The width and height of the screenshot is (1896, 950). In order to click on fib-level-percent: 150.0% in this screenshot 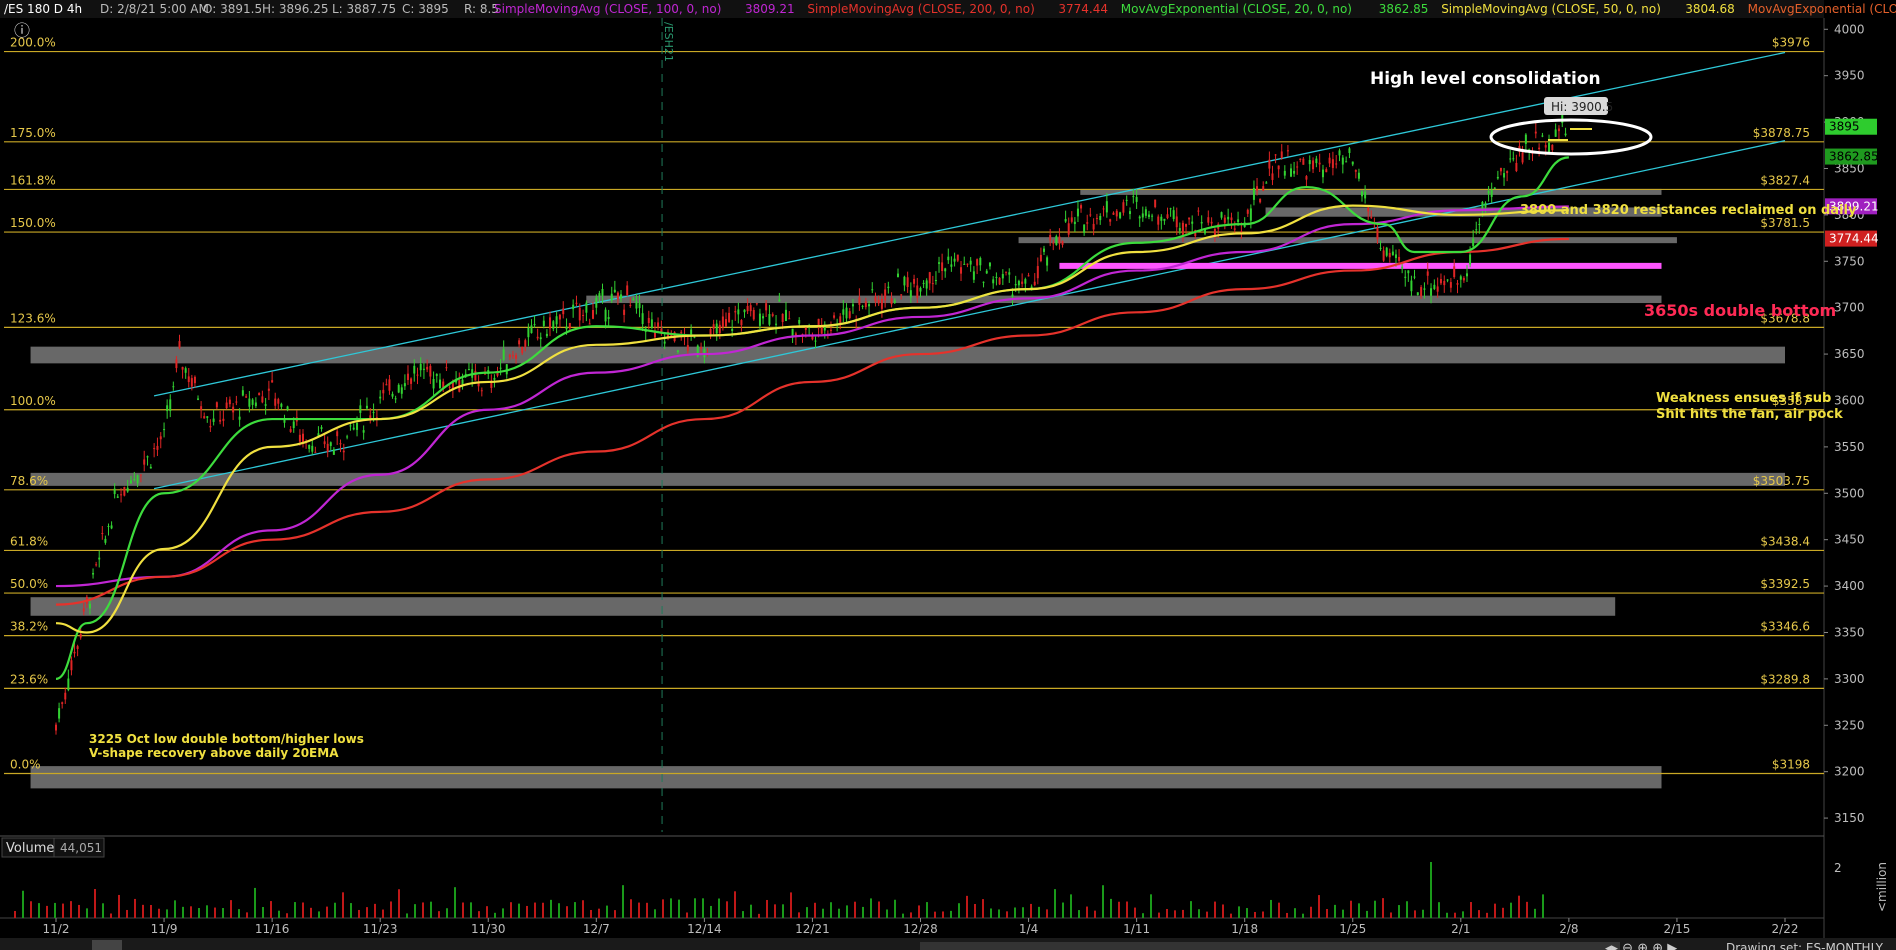, I will do `click(33, 223)`.